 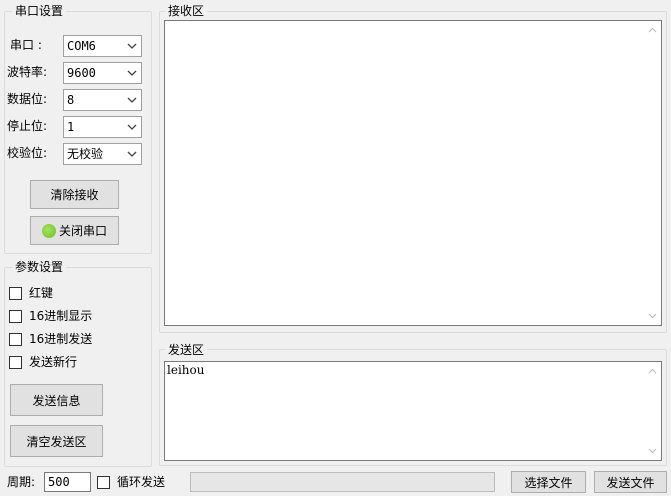 What do you see at coordinates (342, 482) in the screenshot?
I see `send-progress-bar` at bounding box center [342, 482].